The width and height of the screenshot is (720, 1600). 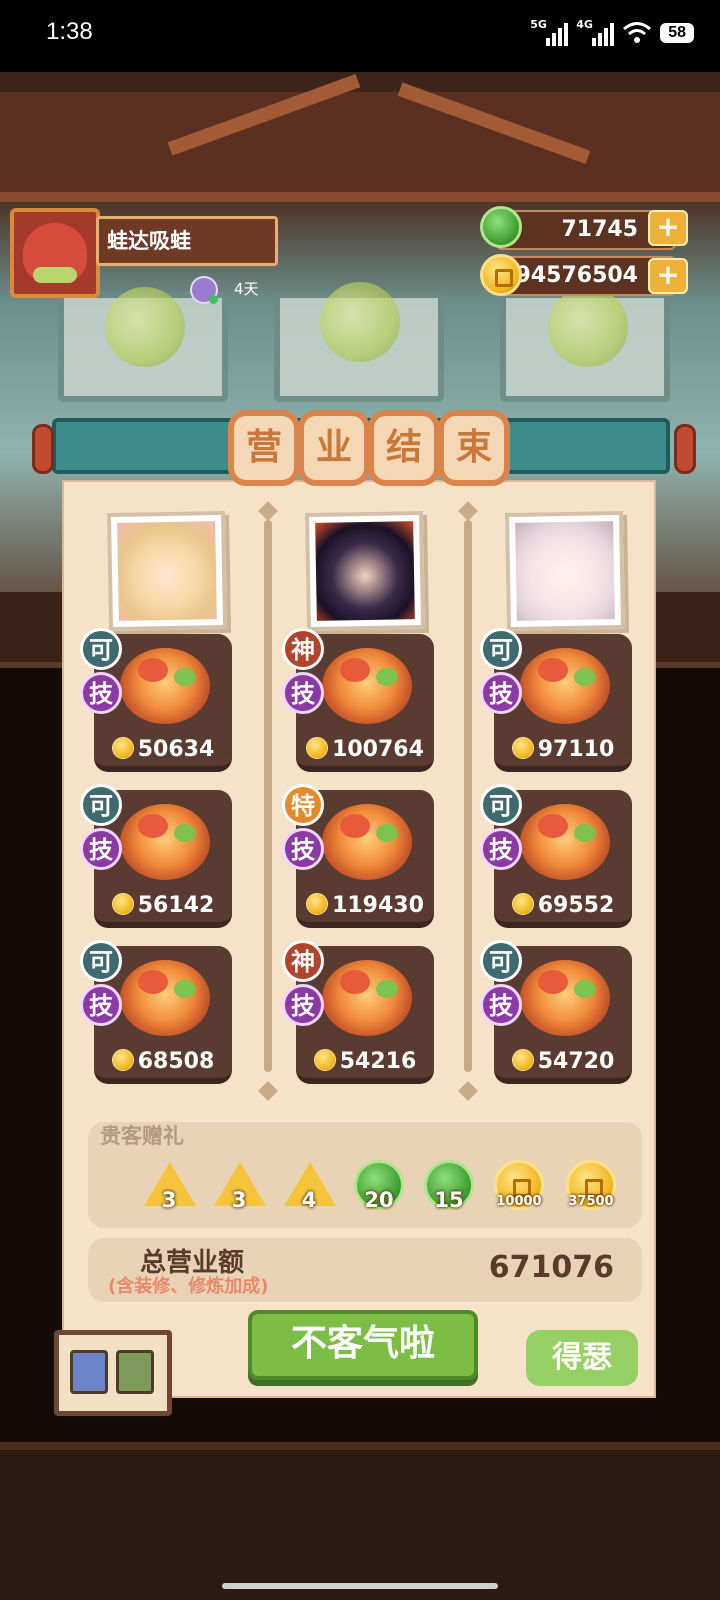 I want to click on signal-4g-icon: 4G, so click(x=595, y=32).